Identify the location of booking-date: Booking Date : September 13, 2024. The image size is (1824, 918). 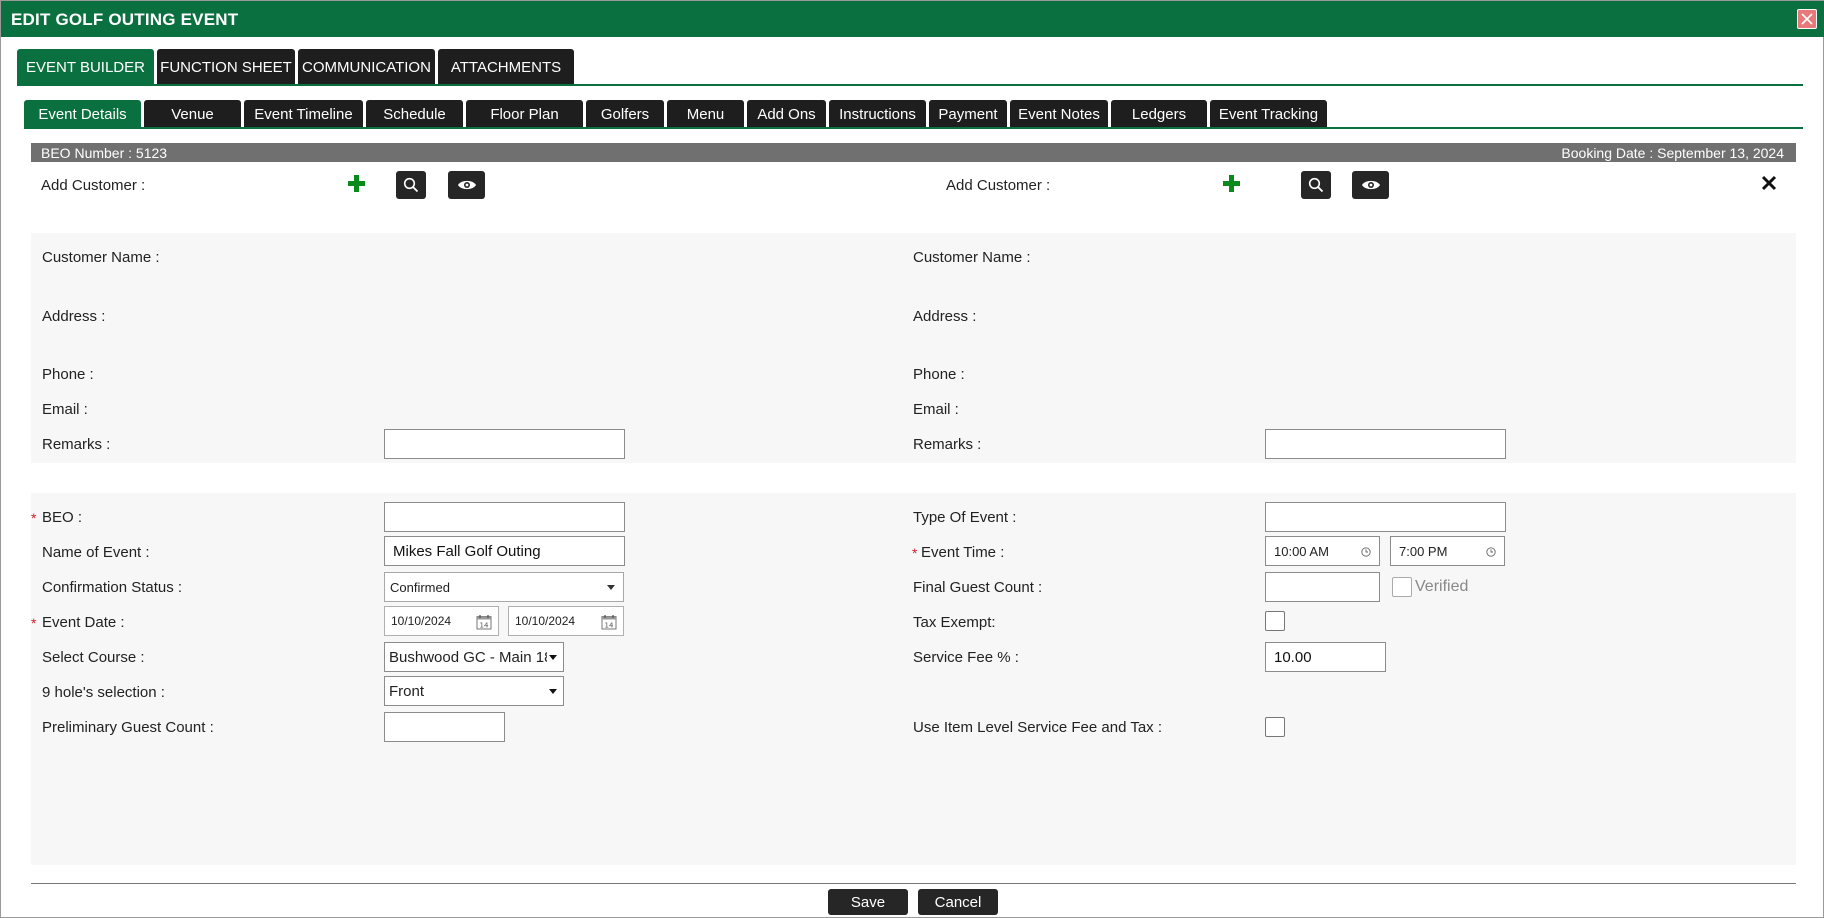
(1672, 153).